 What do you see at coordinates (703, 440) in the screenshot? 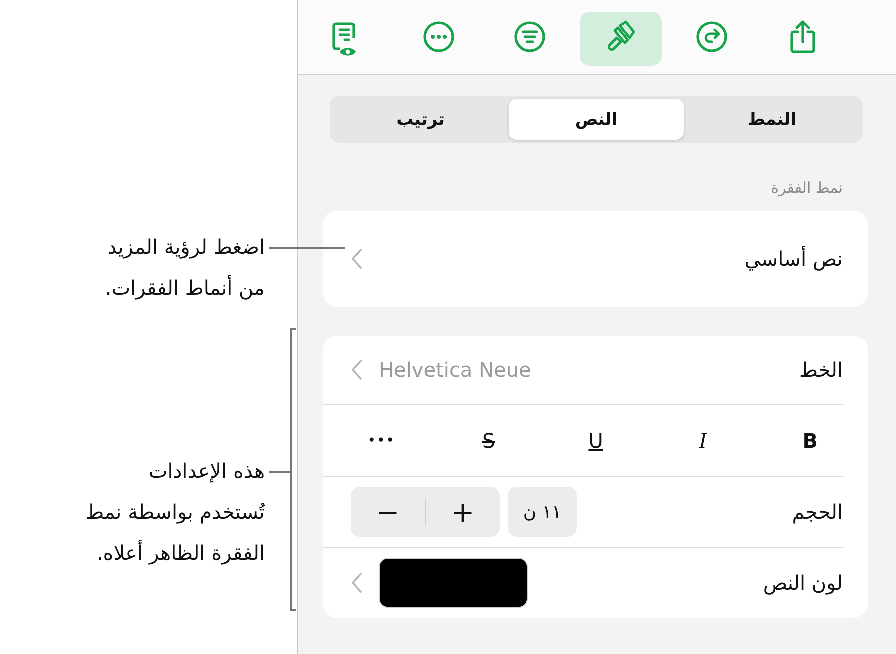
I see `italic-button: I` at bounding box center [703, 440].